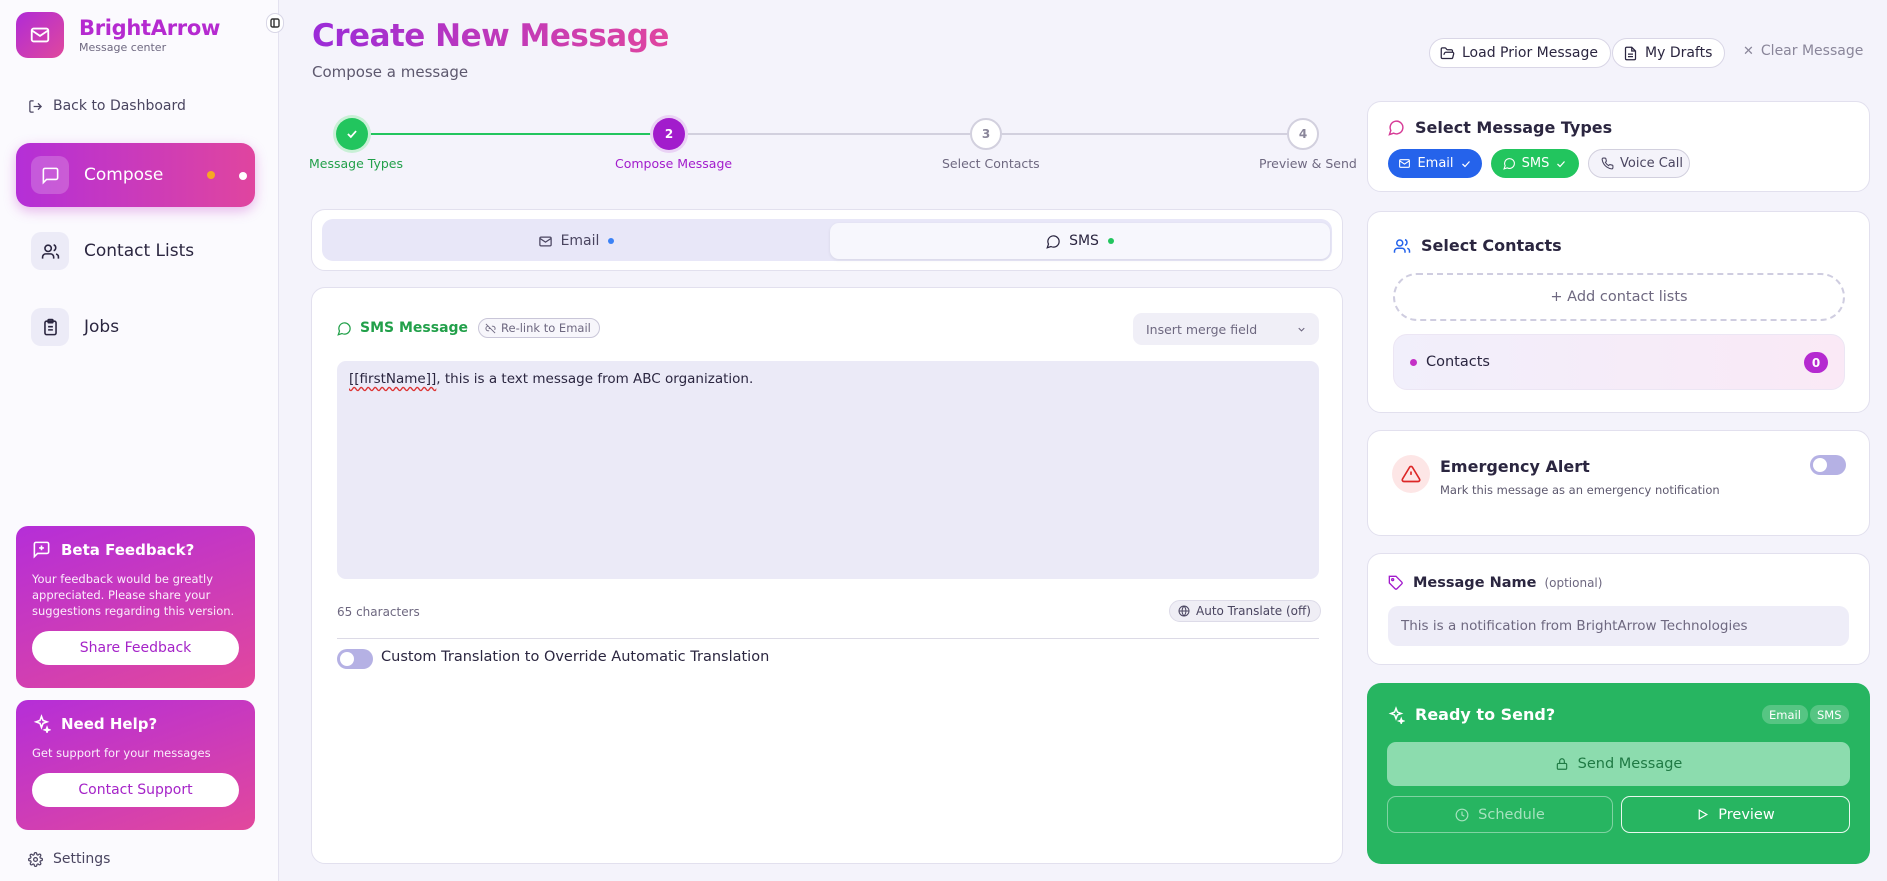  I want to click on message-types-title: Select Message Types, so click(1514, 127).